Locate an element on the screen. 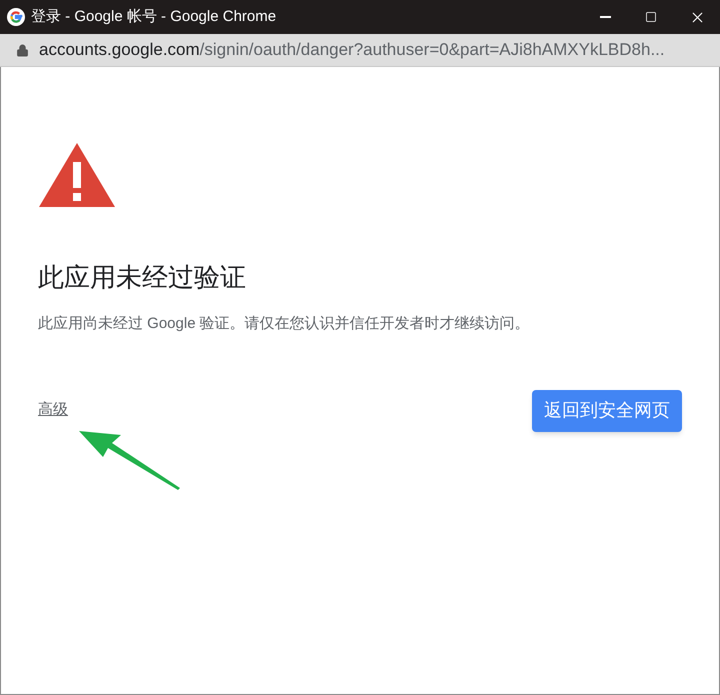 This screenshot has height=695, width=720. description-text: 此应用尚未经过 Google 验证。请仅在您认识并信任开发者时才继续访问。 is located at coordinates (284, 324).